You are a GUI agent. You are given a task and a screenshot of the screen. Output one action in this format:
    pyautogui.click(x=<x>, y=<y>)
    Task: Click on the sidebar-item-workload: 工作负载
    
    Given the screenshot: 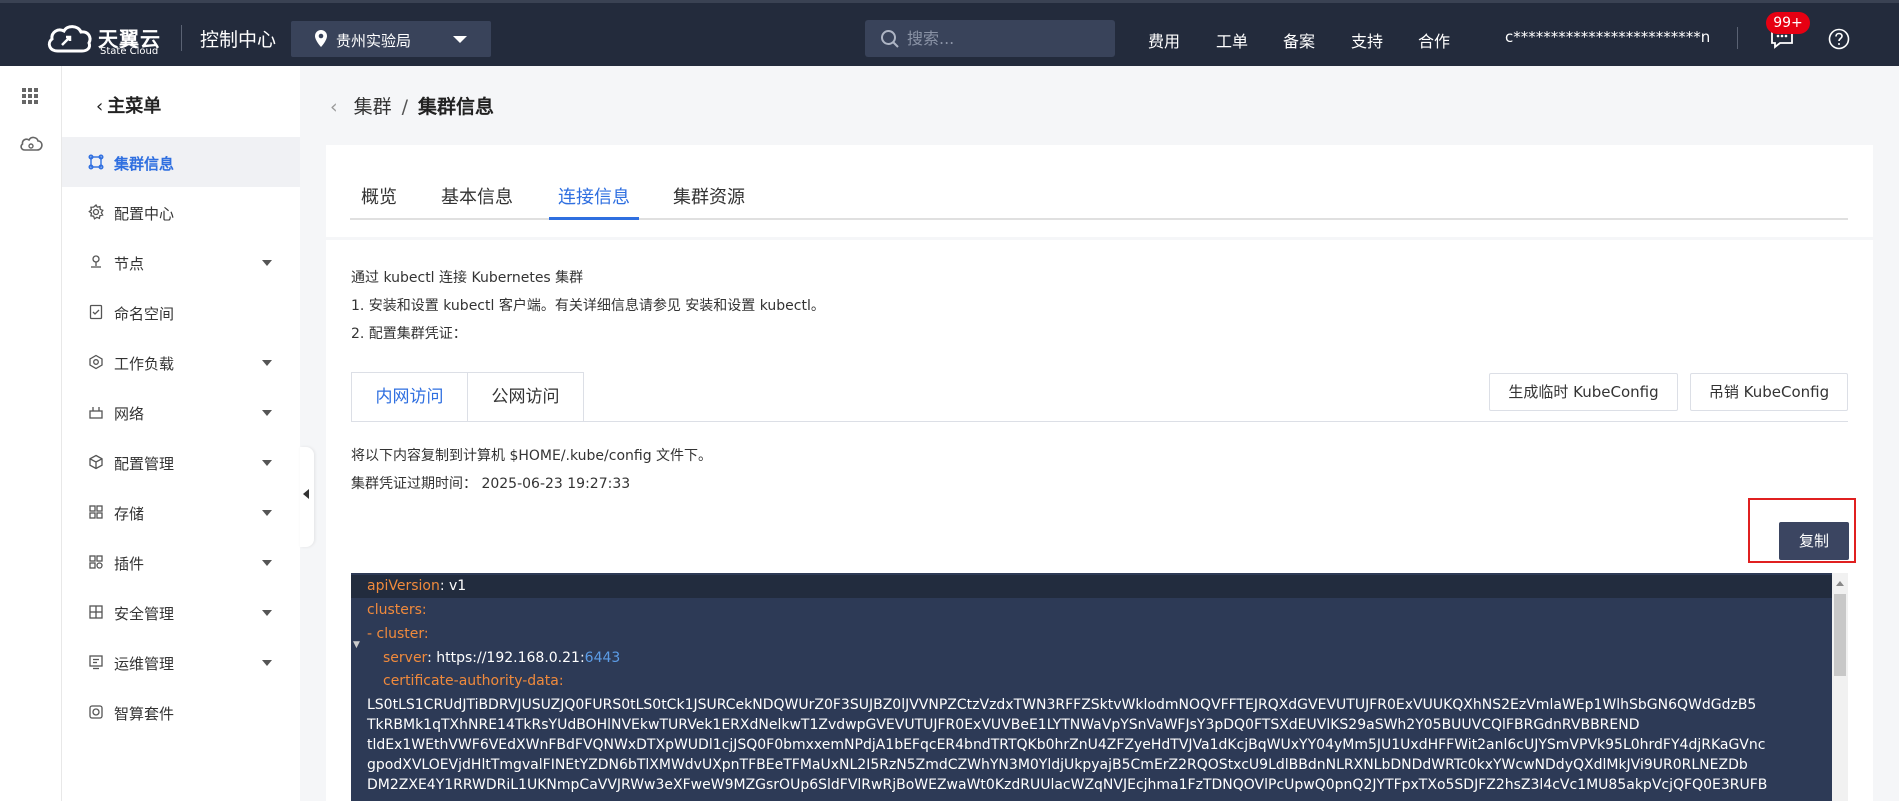 What is the action you would take?
    pyautogui.click(x=181, y=362)
    